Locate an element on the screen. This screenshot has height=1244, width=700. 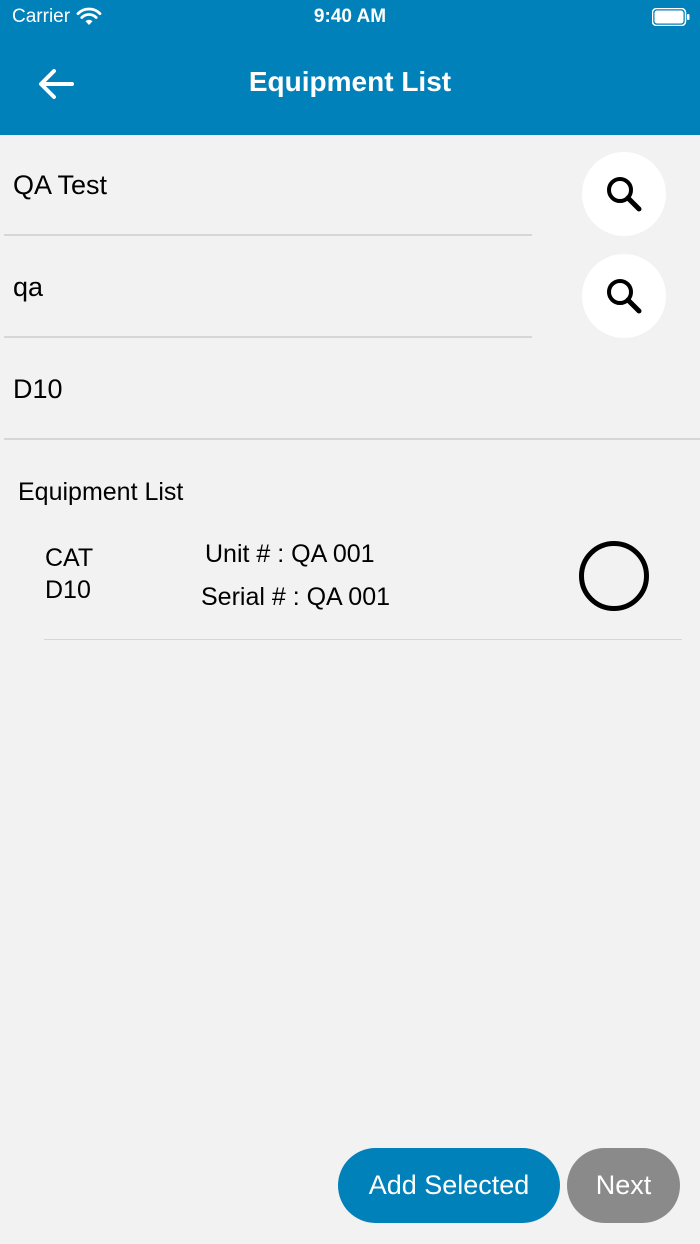
site-search-button is located at coordinates (624, 296).